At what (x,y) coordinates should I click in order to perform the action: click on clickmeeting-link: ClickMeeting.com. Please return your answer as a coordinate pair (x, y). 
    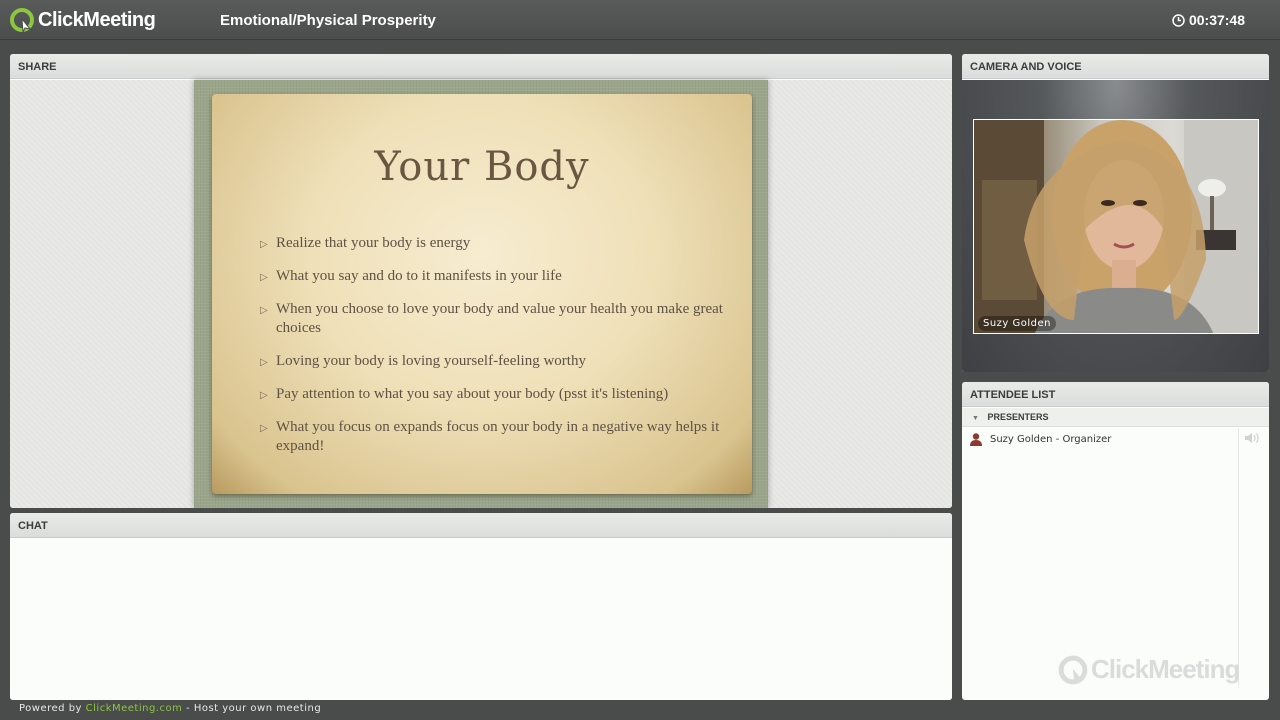
    Looking at the image, I should click on (134, 708).